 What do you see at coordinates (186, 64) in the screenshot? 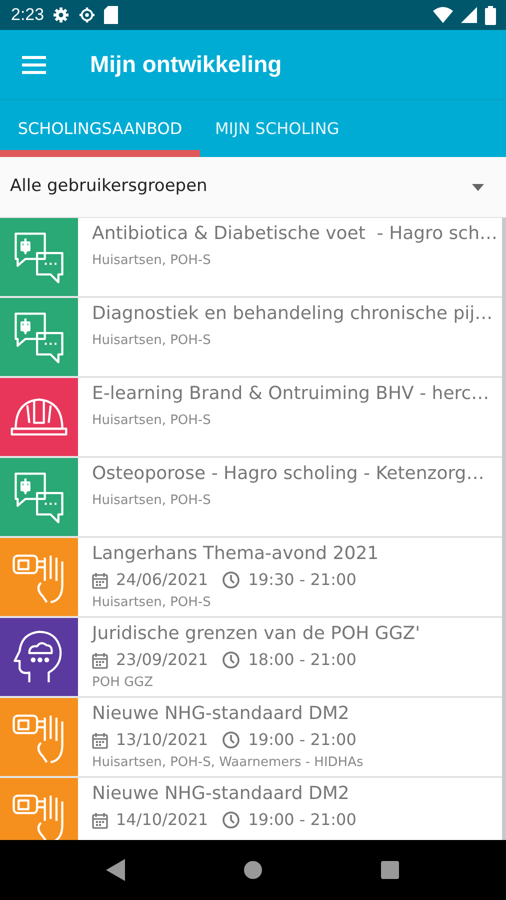
I see `screen-title: Mijn ontwikkeling` at bounding box center [186, 64].